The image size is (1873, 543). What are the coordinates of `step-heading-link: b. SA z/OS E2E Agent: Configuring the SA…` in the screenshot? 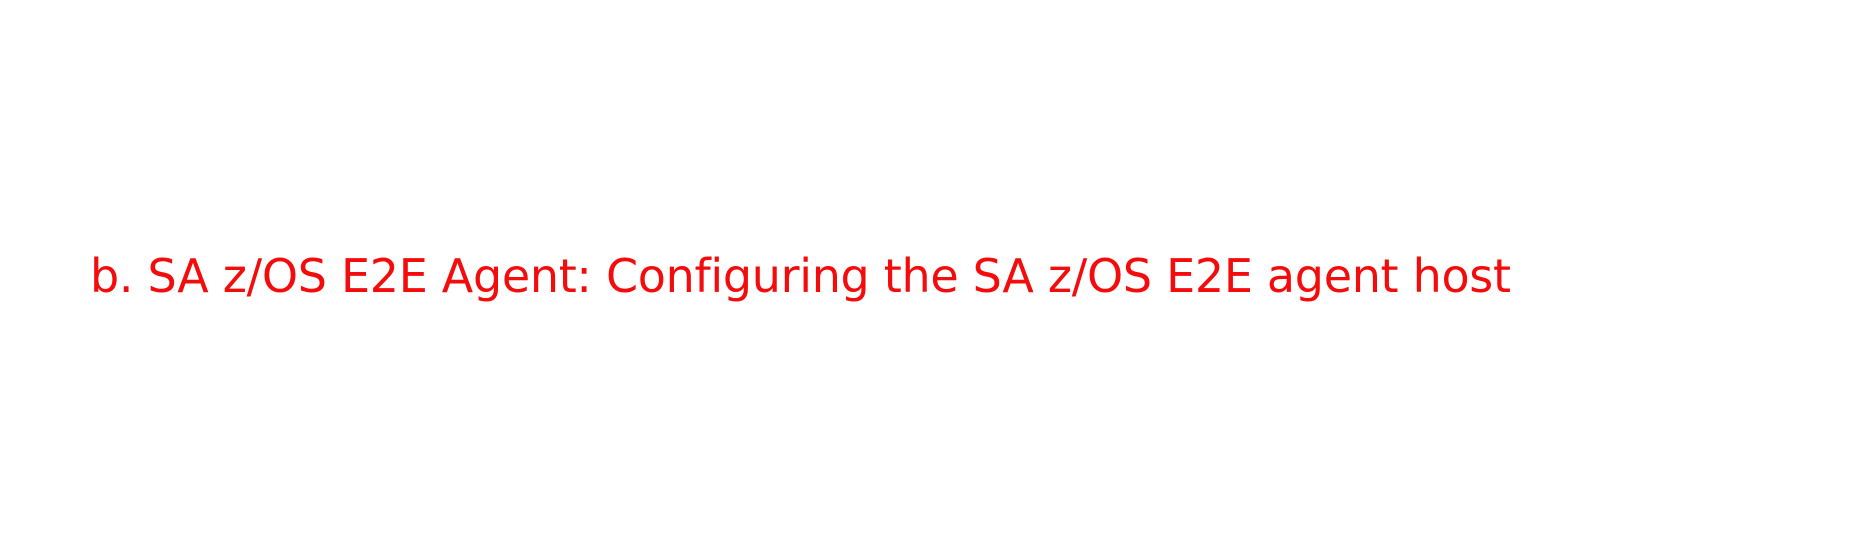 It's located at (800, 276).